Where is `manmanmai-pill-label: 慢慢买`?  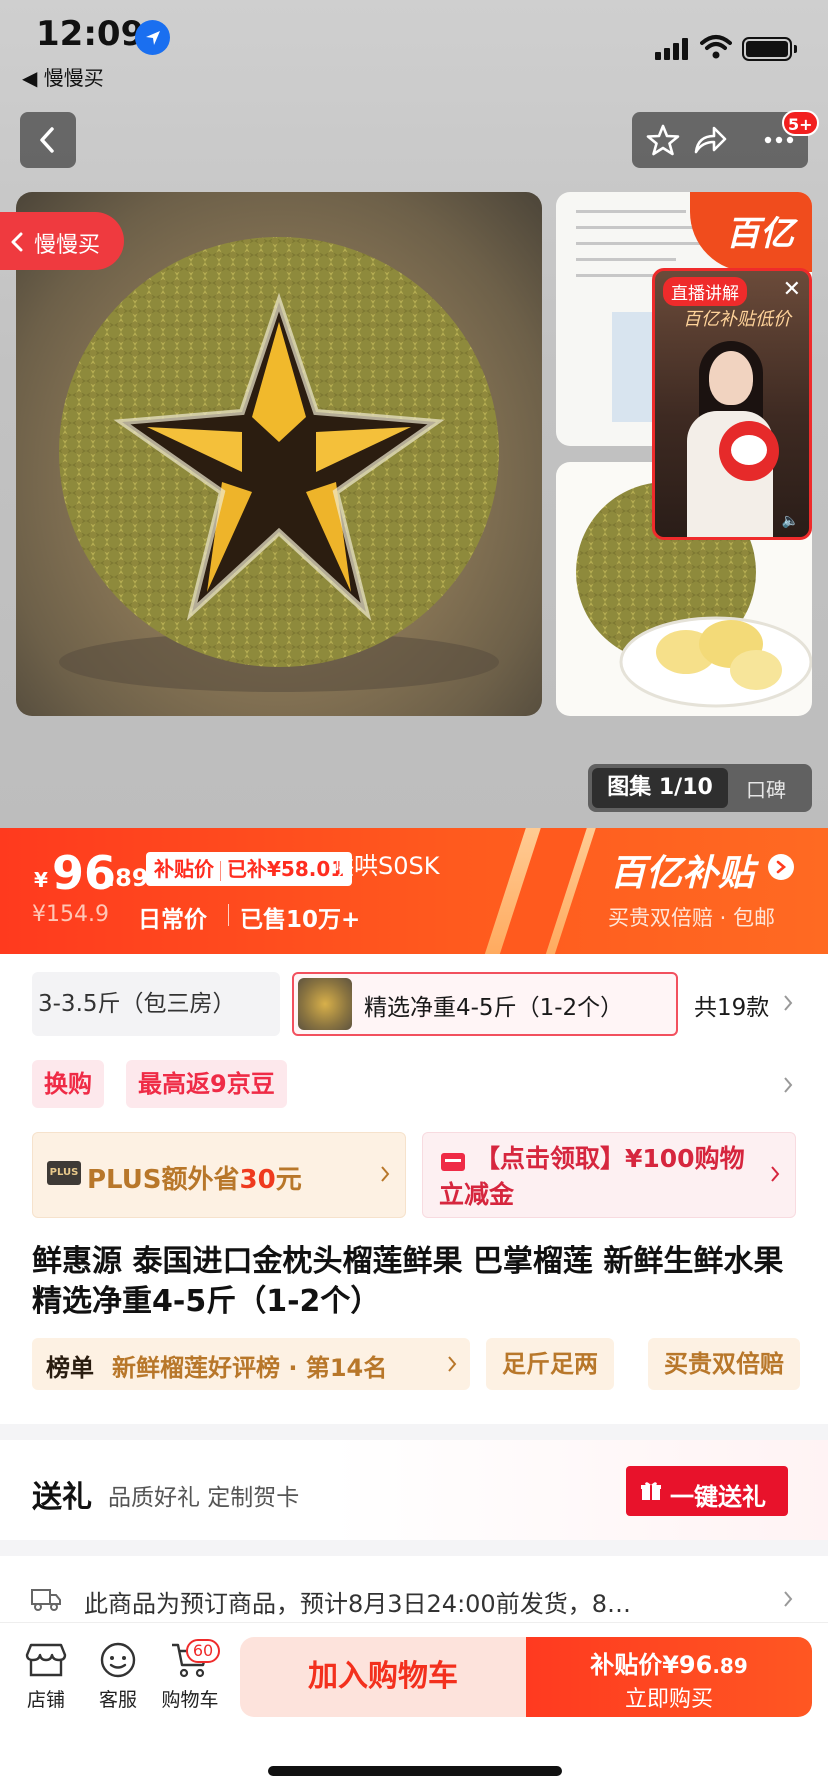
manmanmai-pill-label: 慢慢买 is located at coordinates (67, 245).